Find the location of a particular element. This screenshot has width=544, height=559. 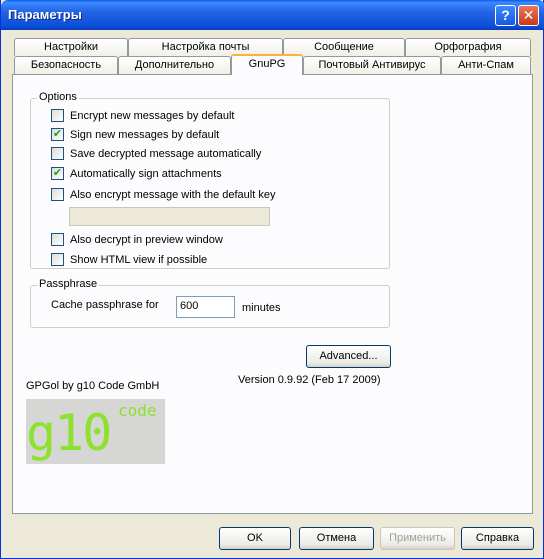

sign-attachments-checkbox: ✔ Automatically sign attachments is located at coordinates (136, 174).